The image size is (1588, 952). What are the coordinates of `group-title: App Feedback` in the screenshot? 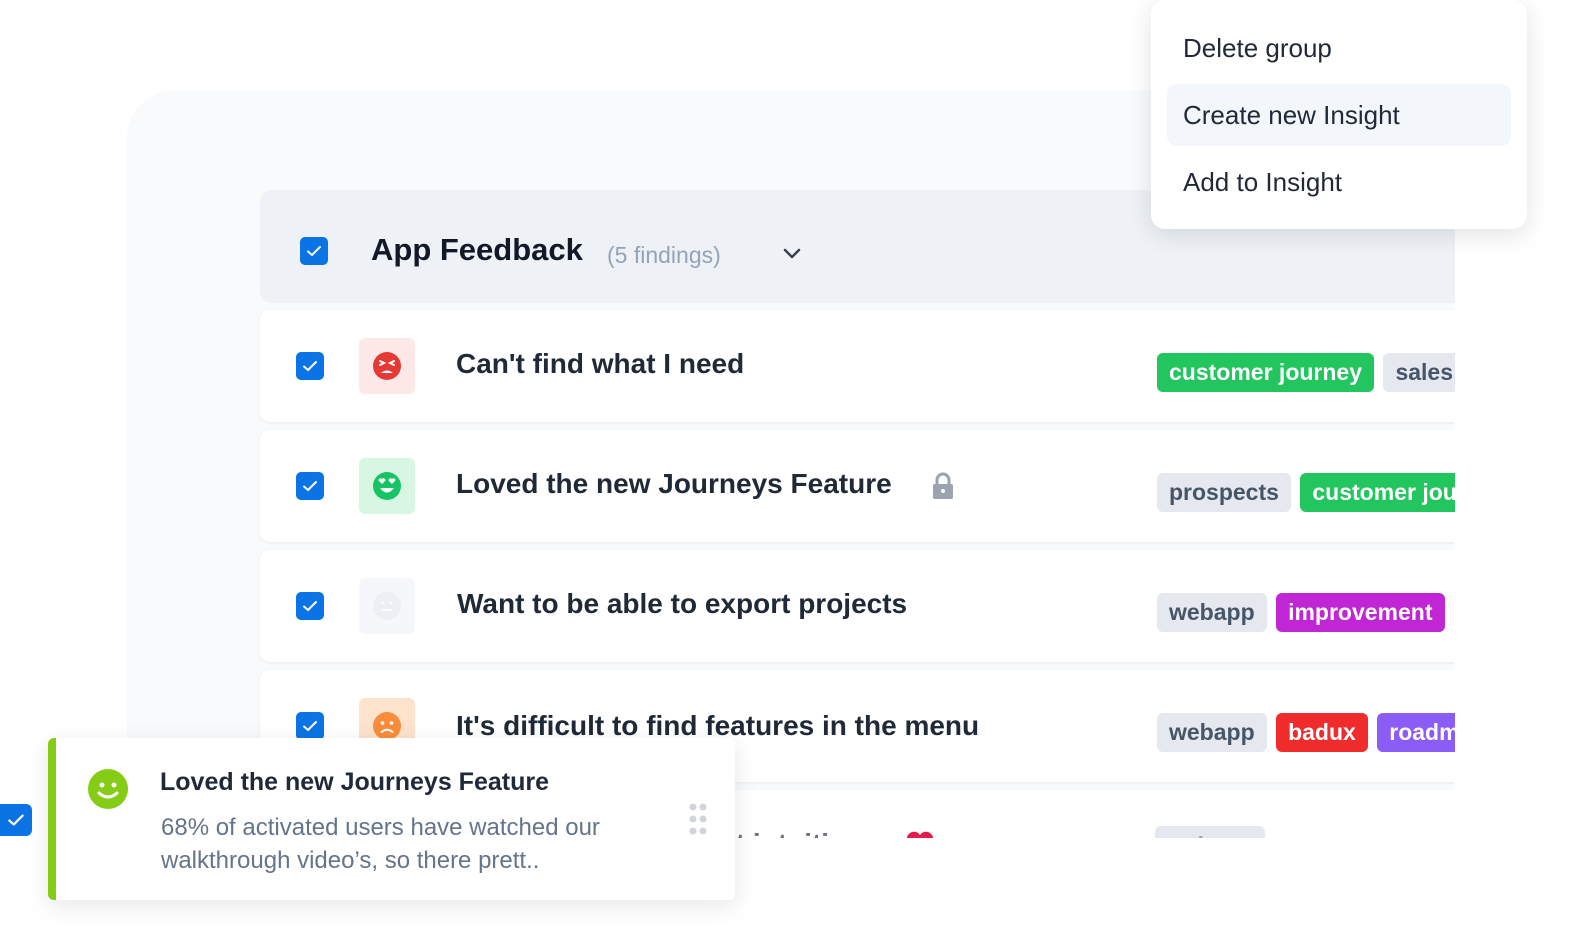 It's located at (477, 249).